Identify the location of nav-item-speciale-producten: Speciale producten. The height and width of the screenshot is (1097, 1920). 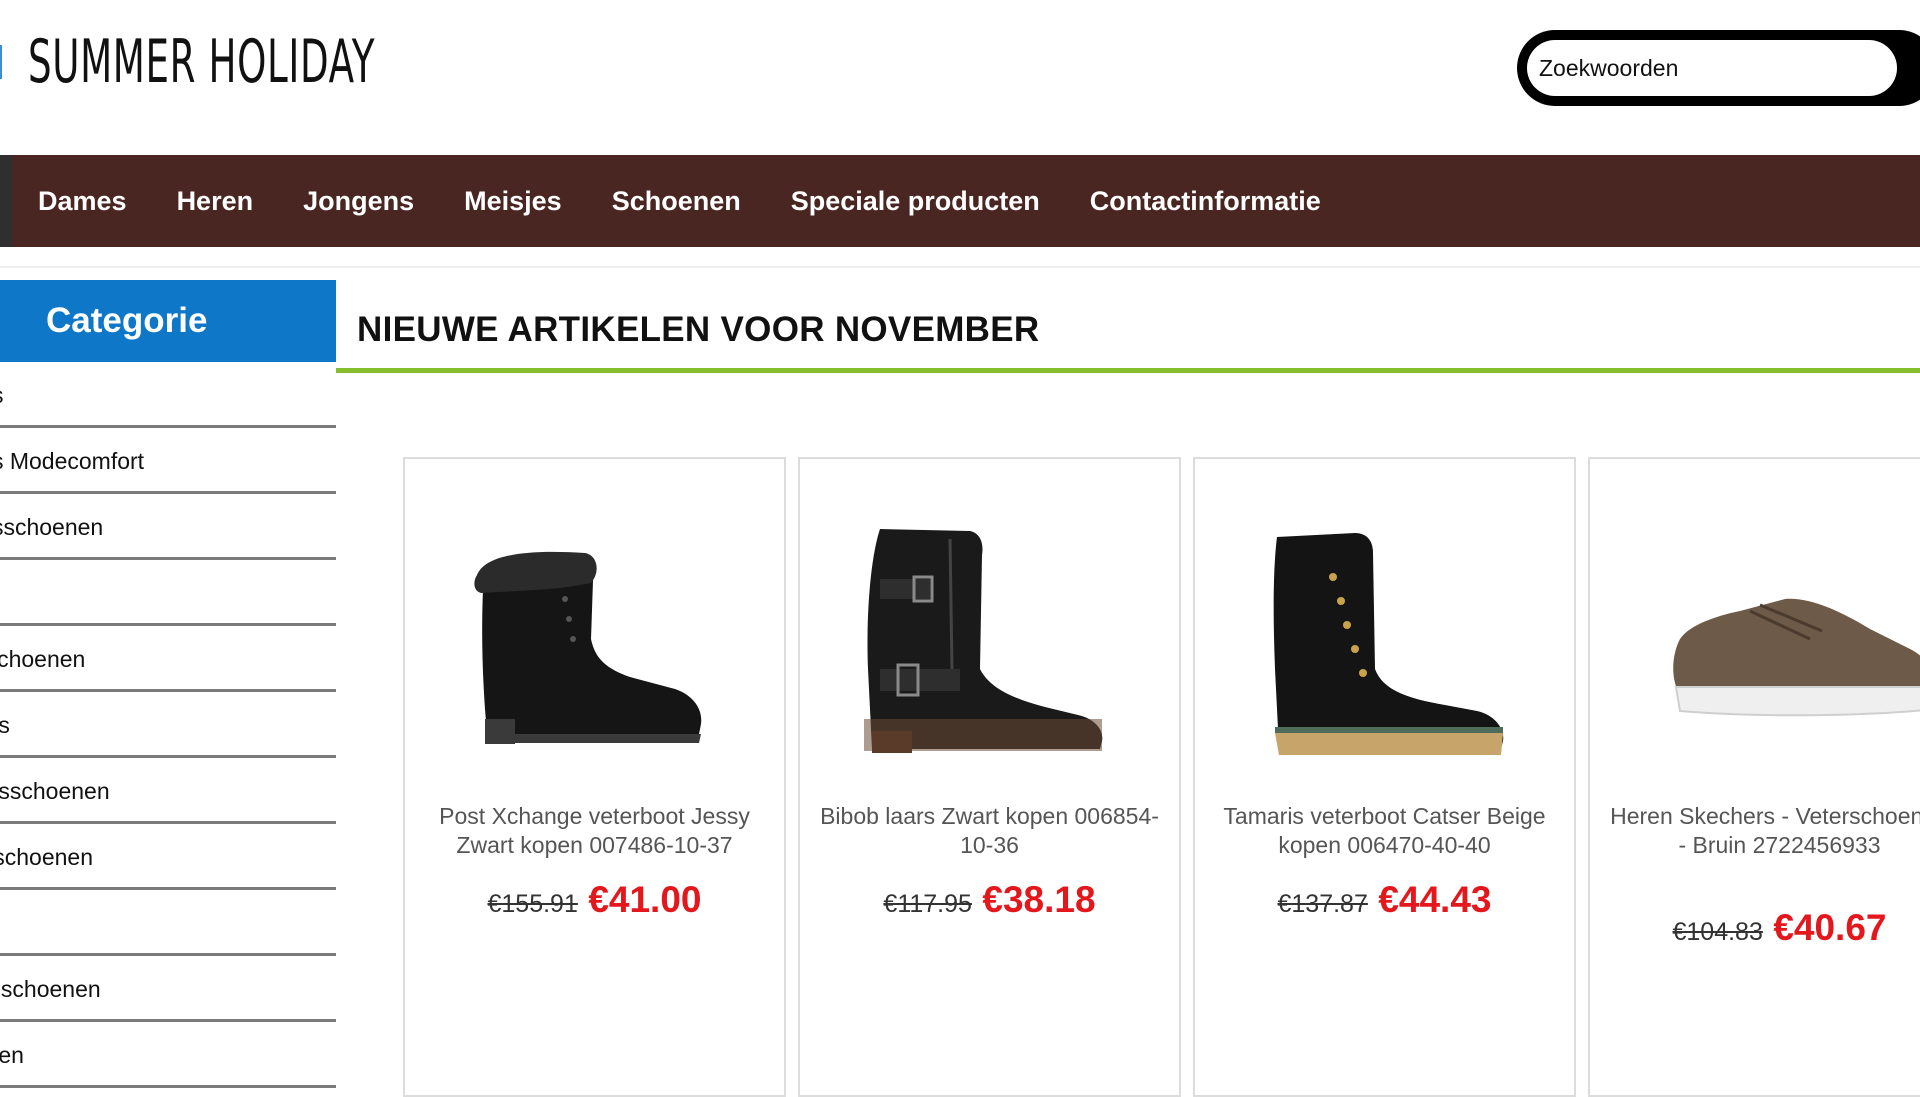
(915, 201).